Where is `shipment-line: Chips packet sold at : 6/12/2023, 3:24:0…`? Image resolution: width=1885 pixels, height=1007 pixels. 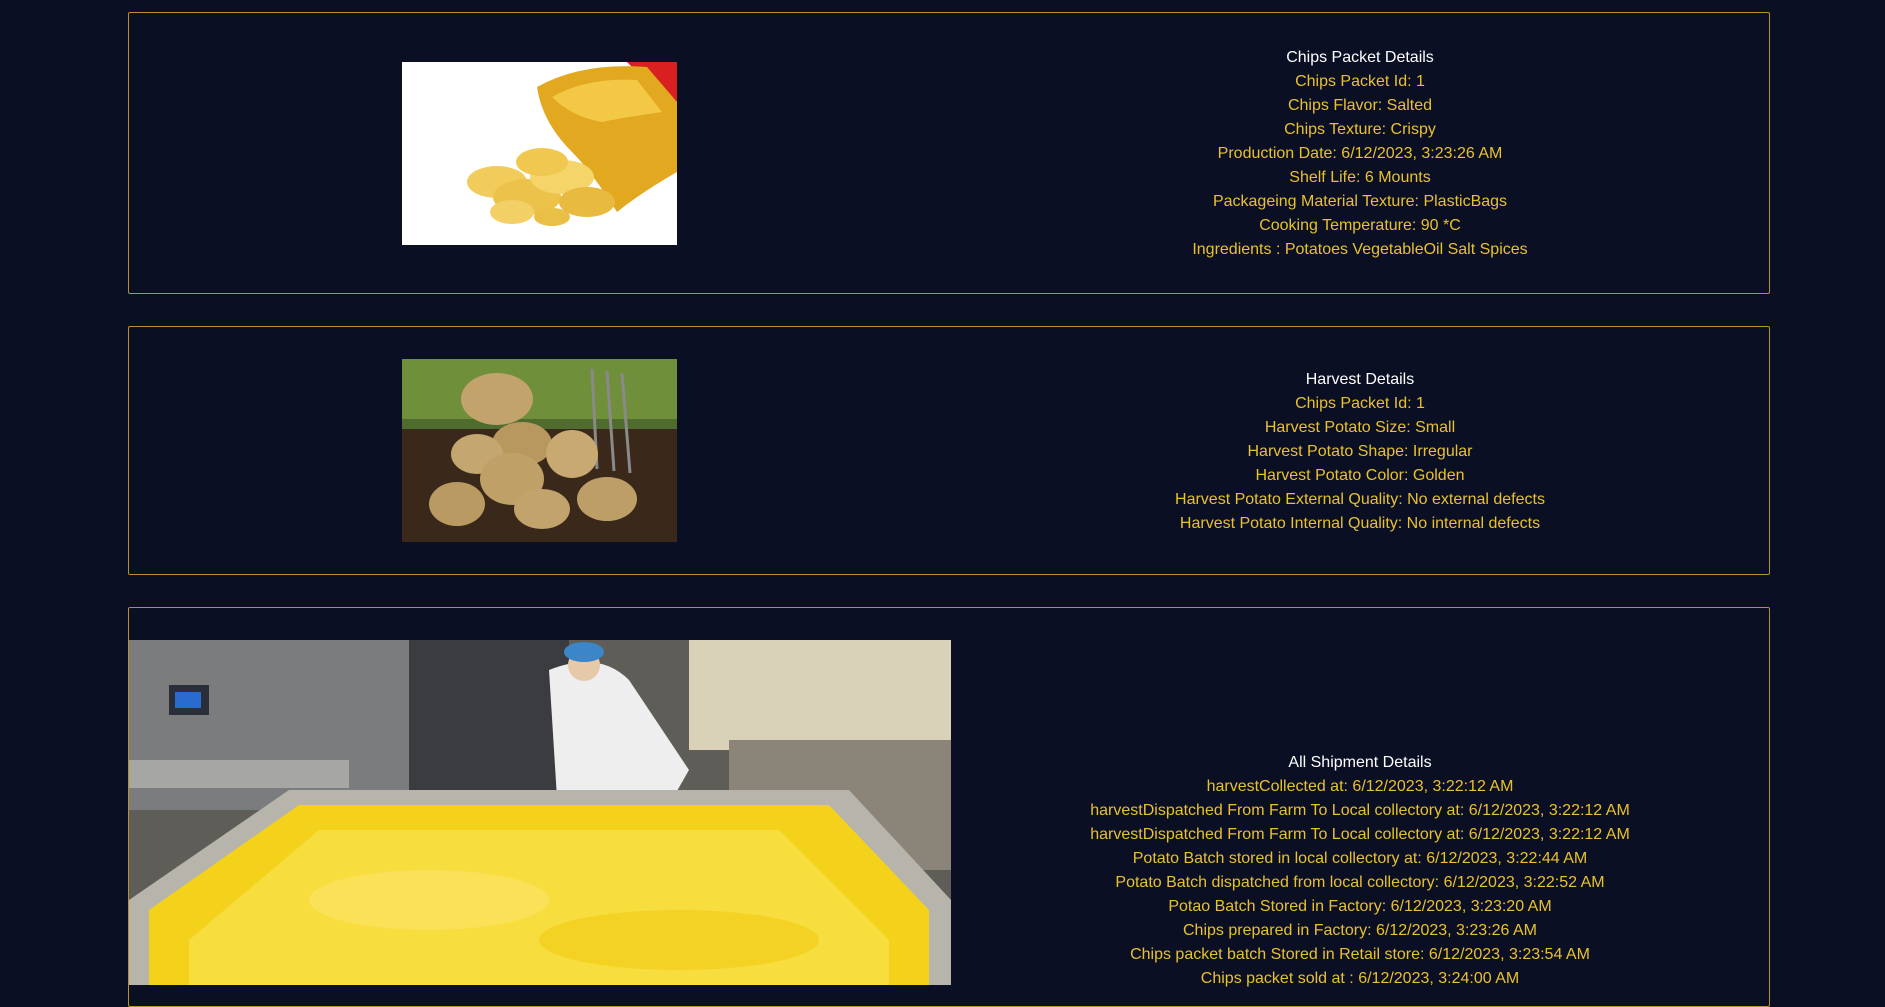
shipment-line: Chips packet sold at : 6/12/2023, 3:24:0… is located at coordinates (1360, 978).